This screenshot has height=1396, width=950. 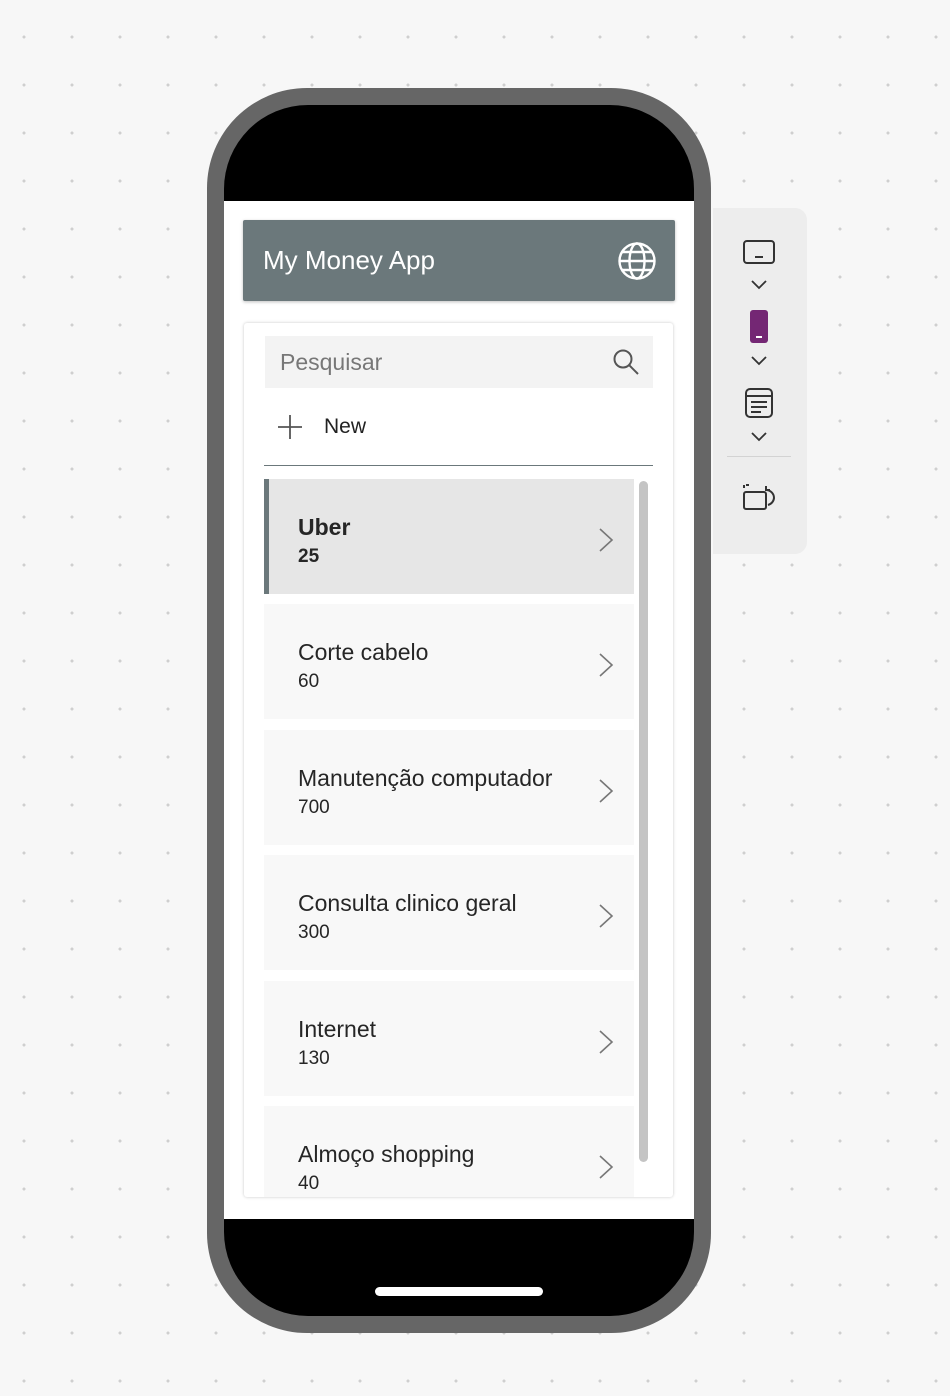 What do you see at coordinates (759, 456) in the screenshot?
I see `toolbar-divider` at bounding box center [759, 456].